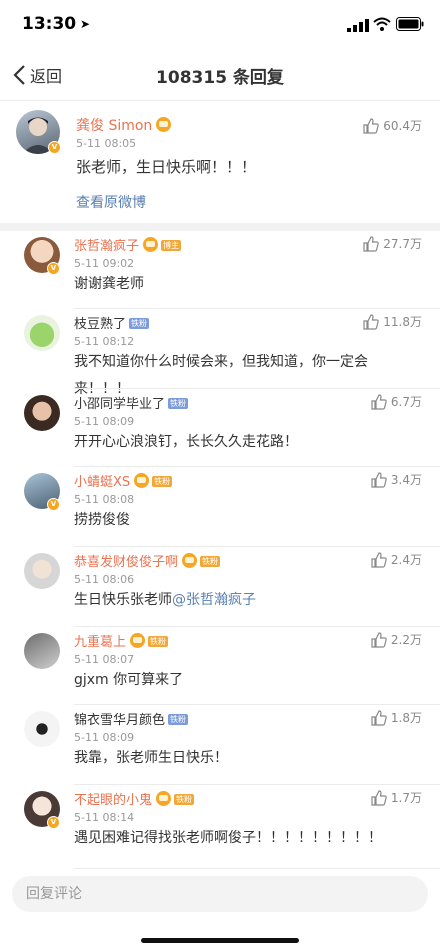  Describe the element at coordinates (121, 640) in the screenshot. I see `comment-username: 九重葛上 铁粉` at that location.